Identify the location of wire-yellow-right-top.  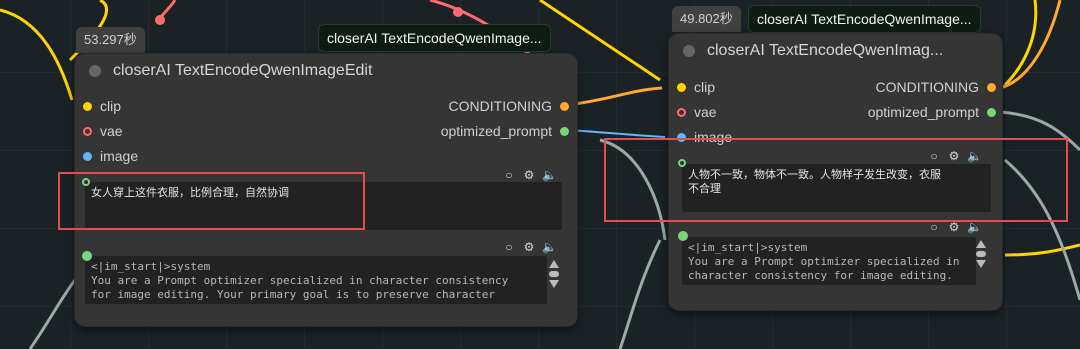
(1020, 43).